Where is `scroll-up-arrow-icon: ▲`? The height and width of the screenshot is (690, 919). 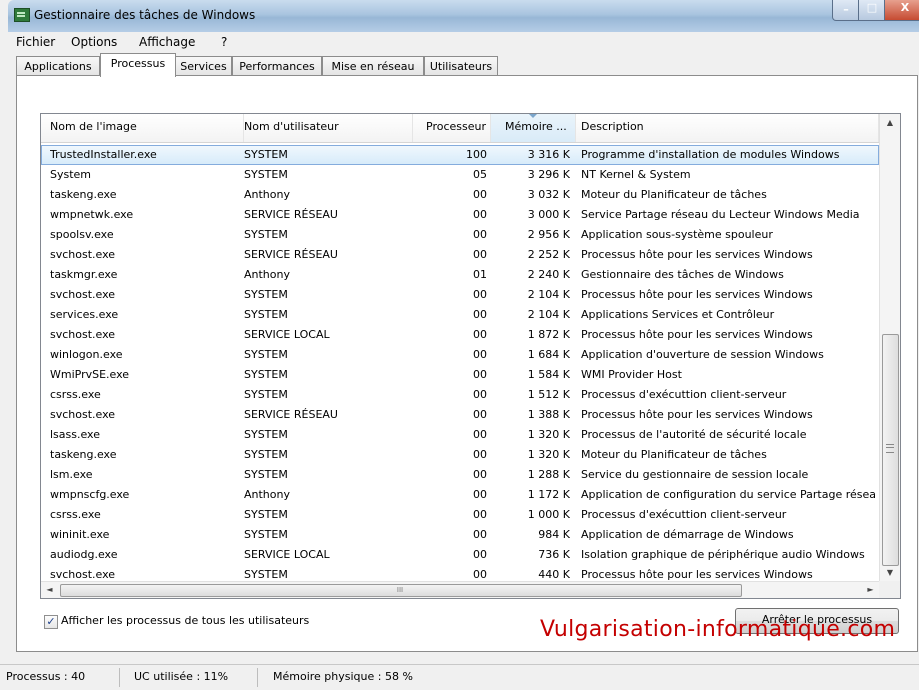 scroll-up-arrow-icon: ▲ is located at coordinates (890, 122).